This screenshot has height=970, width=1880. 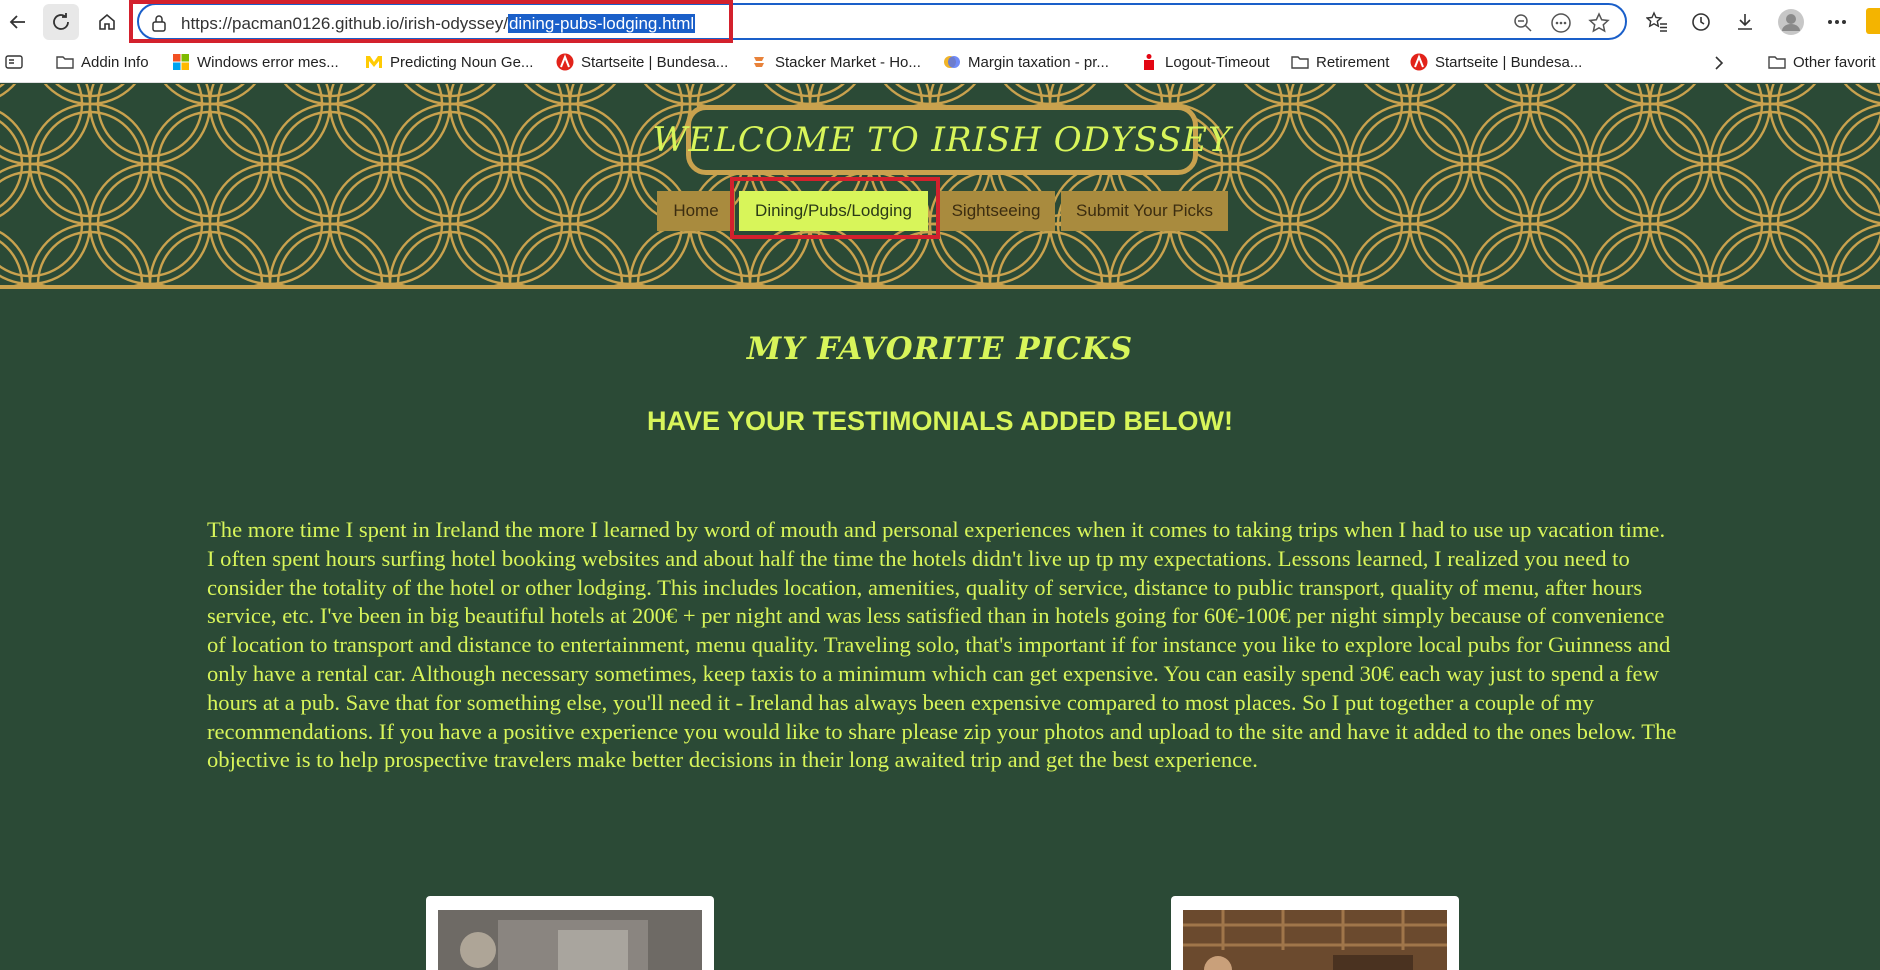 I want to click on bookmark-item: Addin Info, so click(x=102, y=62).